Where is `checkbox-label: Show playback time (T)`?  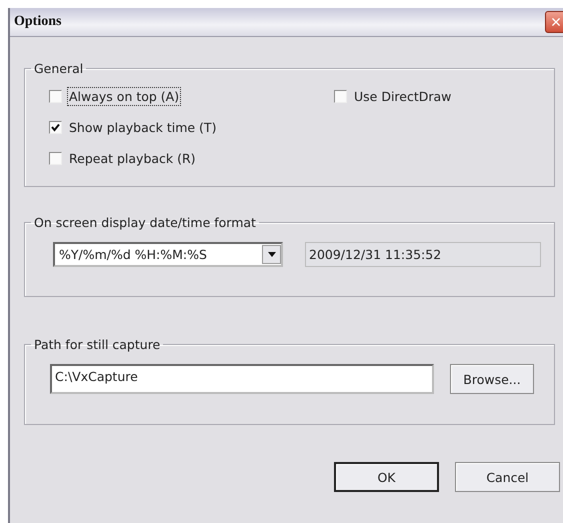 checkbox-label: Show playback time (T) is located at coordinates (143, 127).